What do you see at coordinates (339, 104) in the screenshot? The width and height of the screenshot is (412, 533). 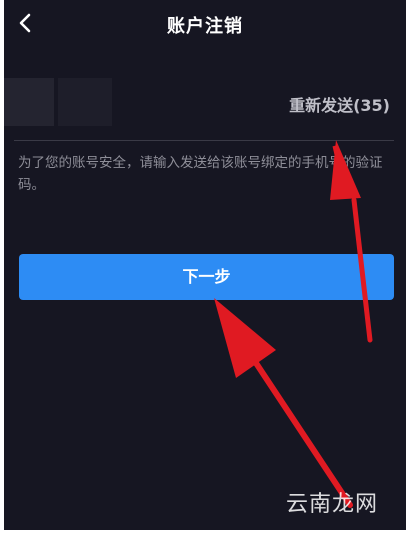 I see `resend-code-button: 重新发送(35)` at bounding box center [339, 104].